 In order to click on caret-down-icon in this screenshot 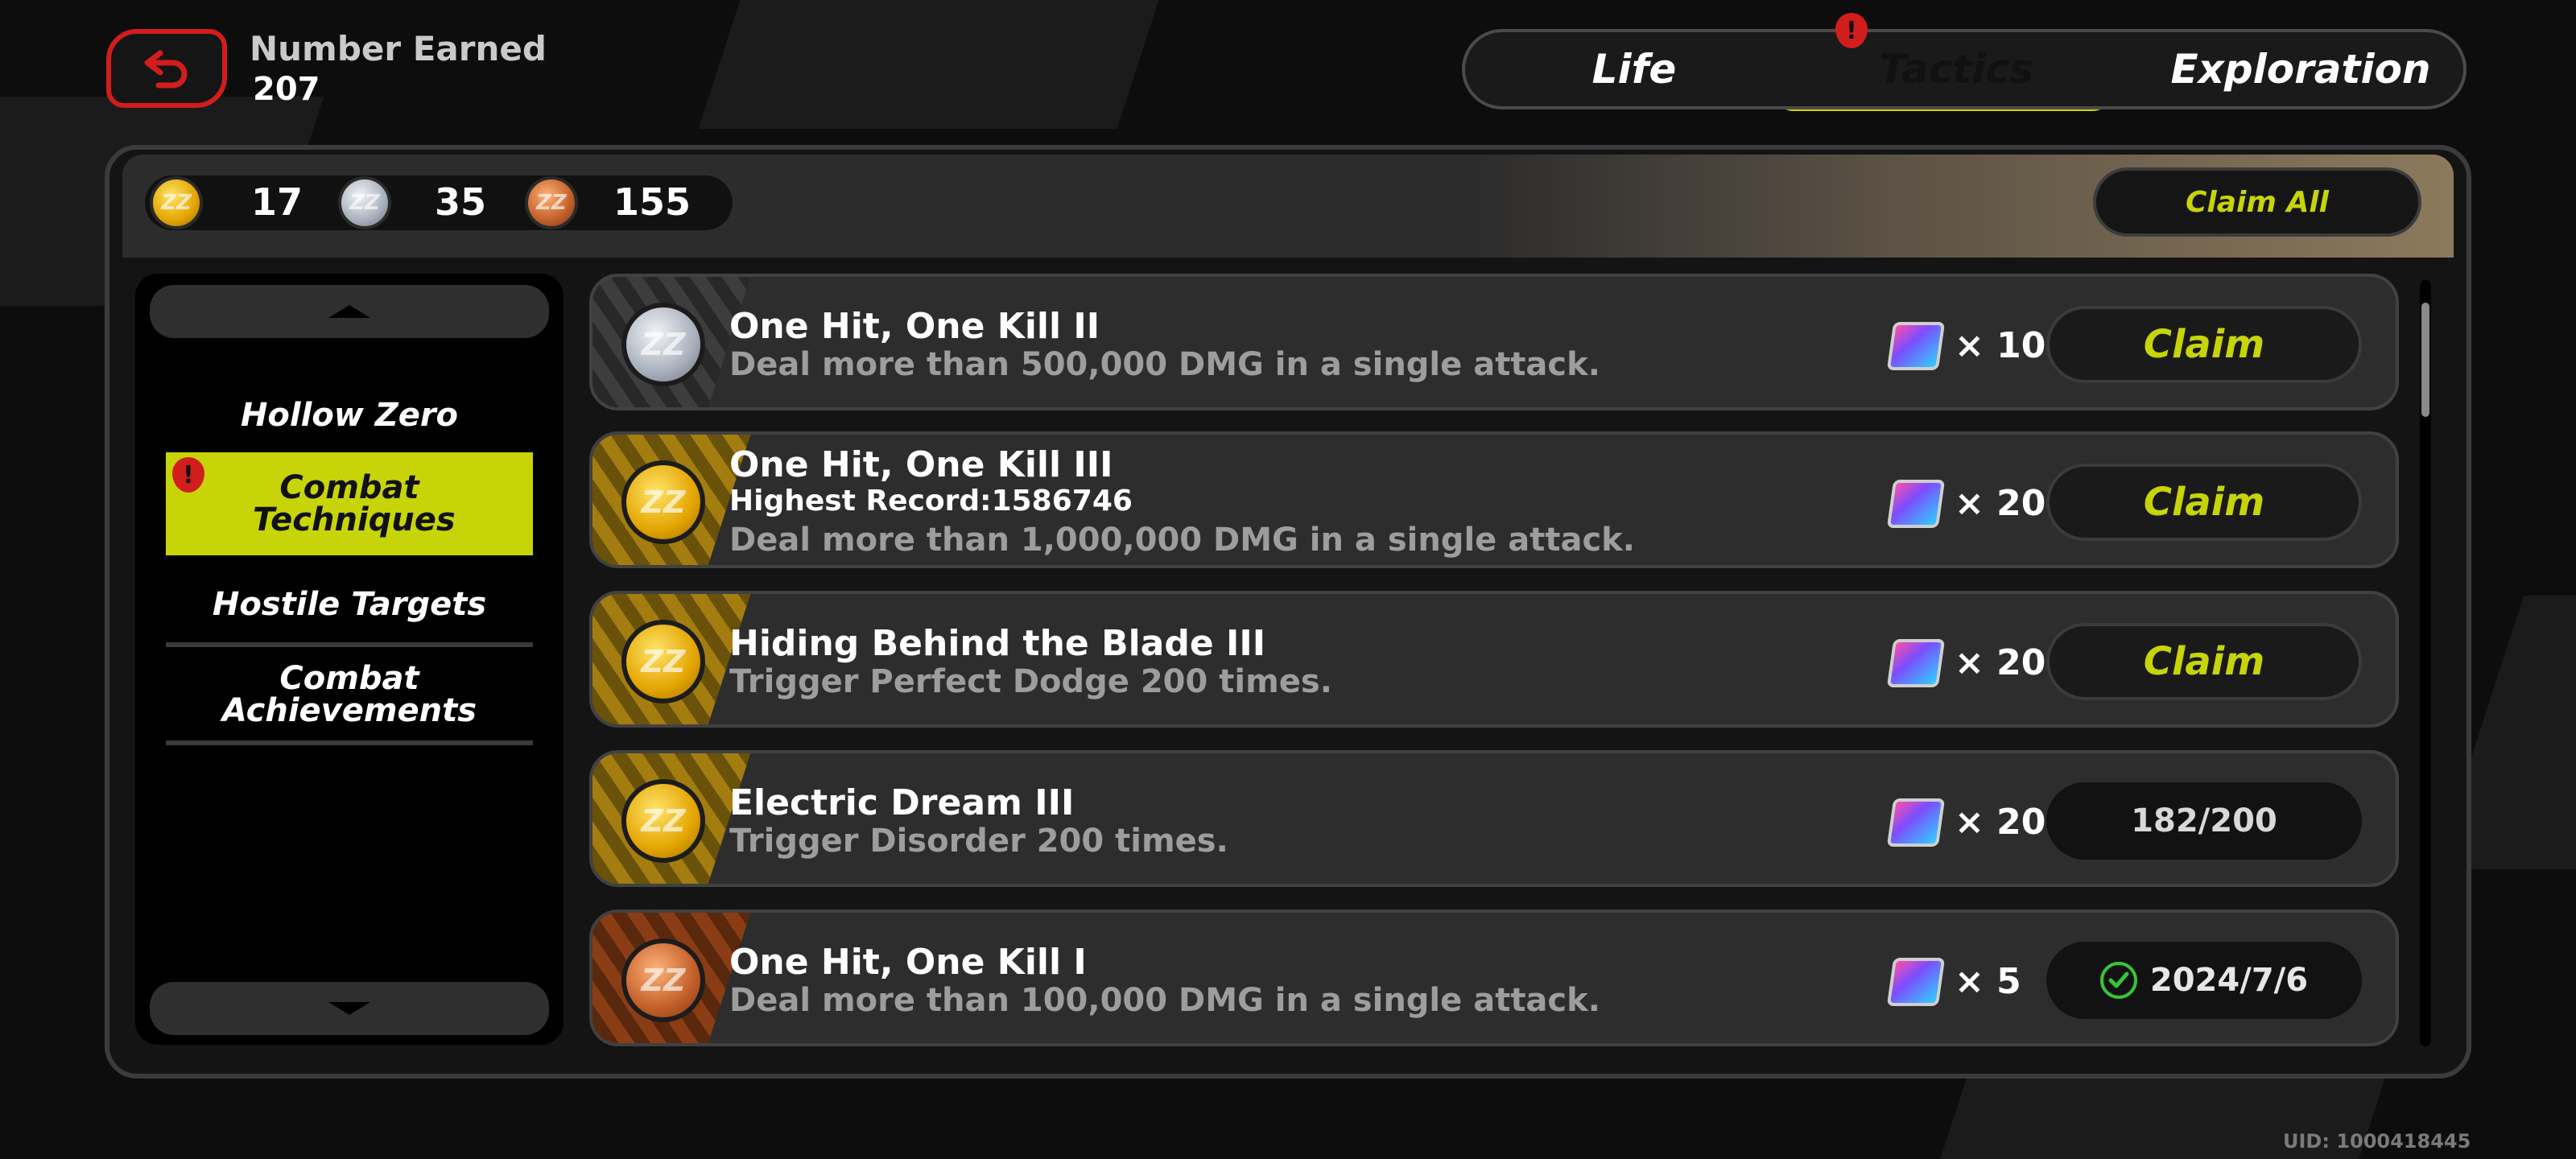, I will do `click(349, 1008)`.